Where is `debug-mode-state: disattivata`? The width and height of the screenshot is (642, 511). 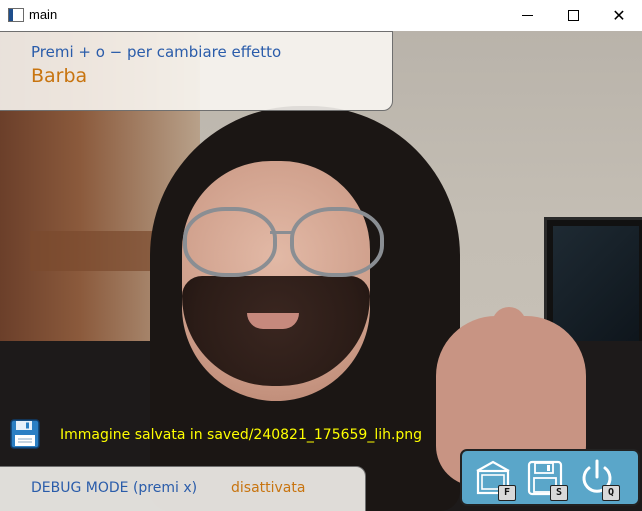 debug-mode-state: disattivata is located at coordinates (268, 488).